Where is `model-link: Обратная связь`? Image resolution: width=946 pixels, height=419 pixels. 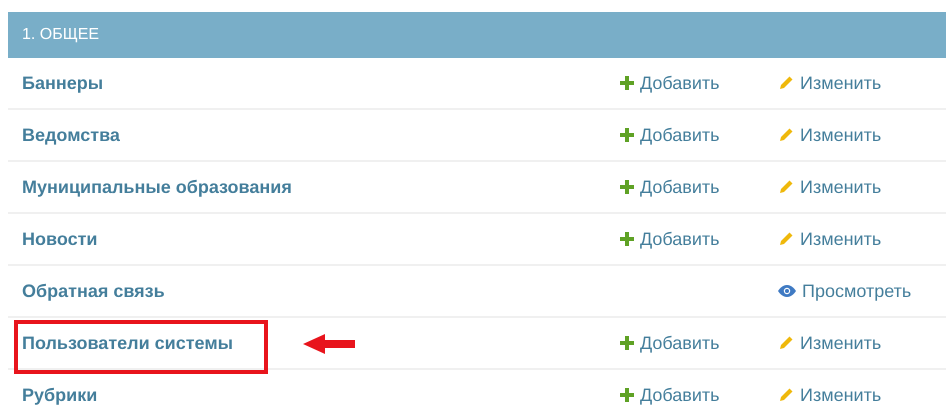
model-link: Обратная связь is located at coordinates (86, 291).